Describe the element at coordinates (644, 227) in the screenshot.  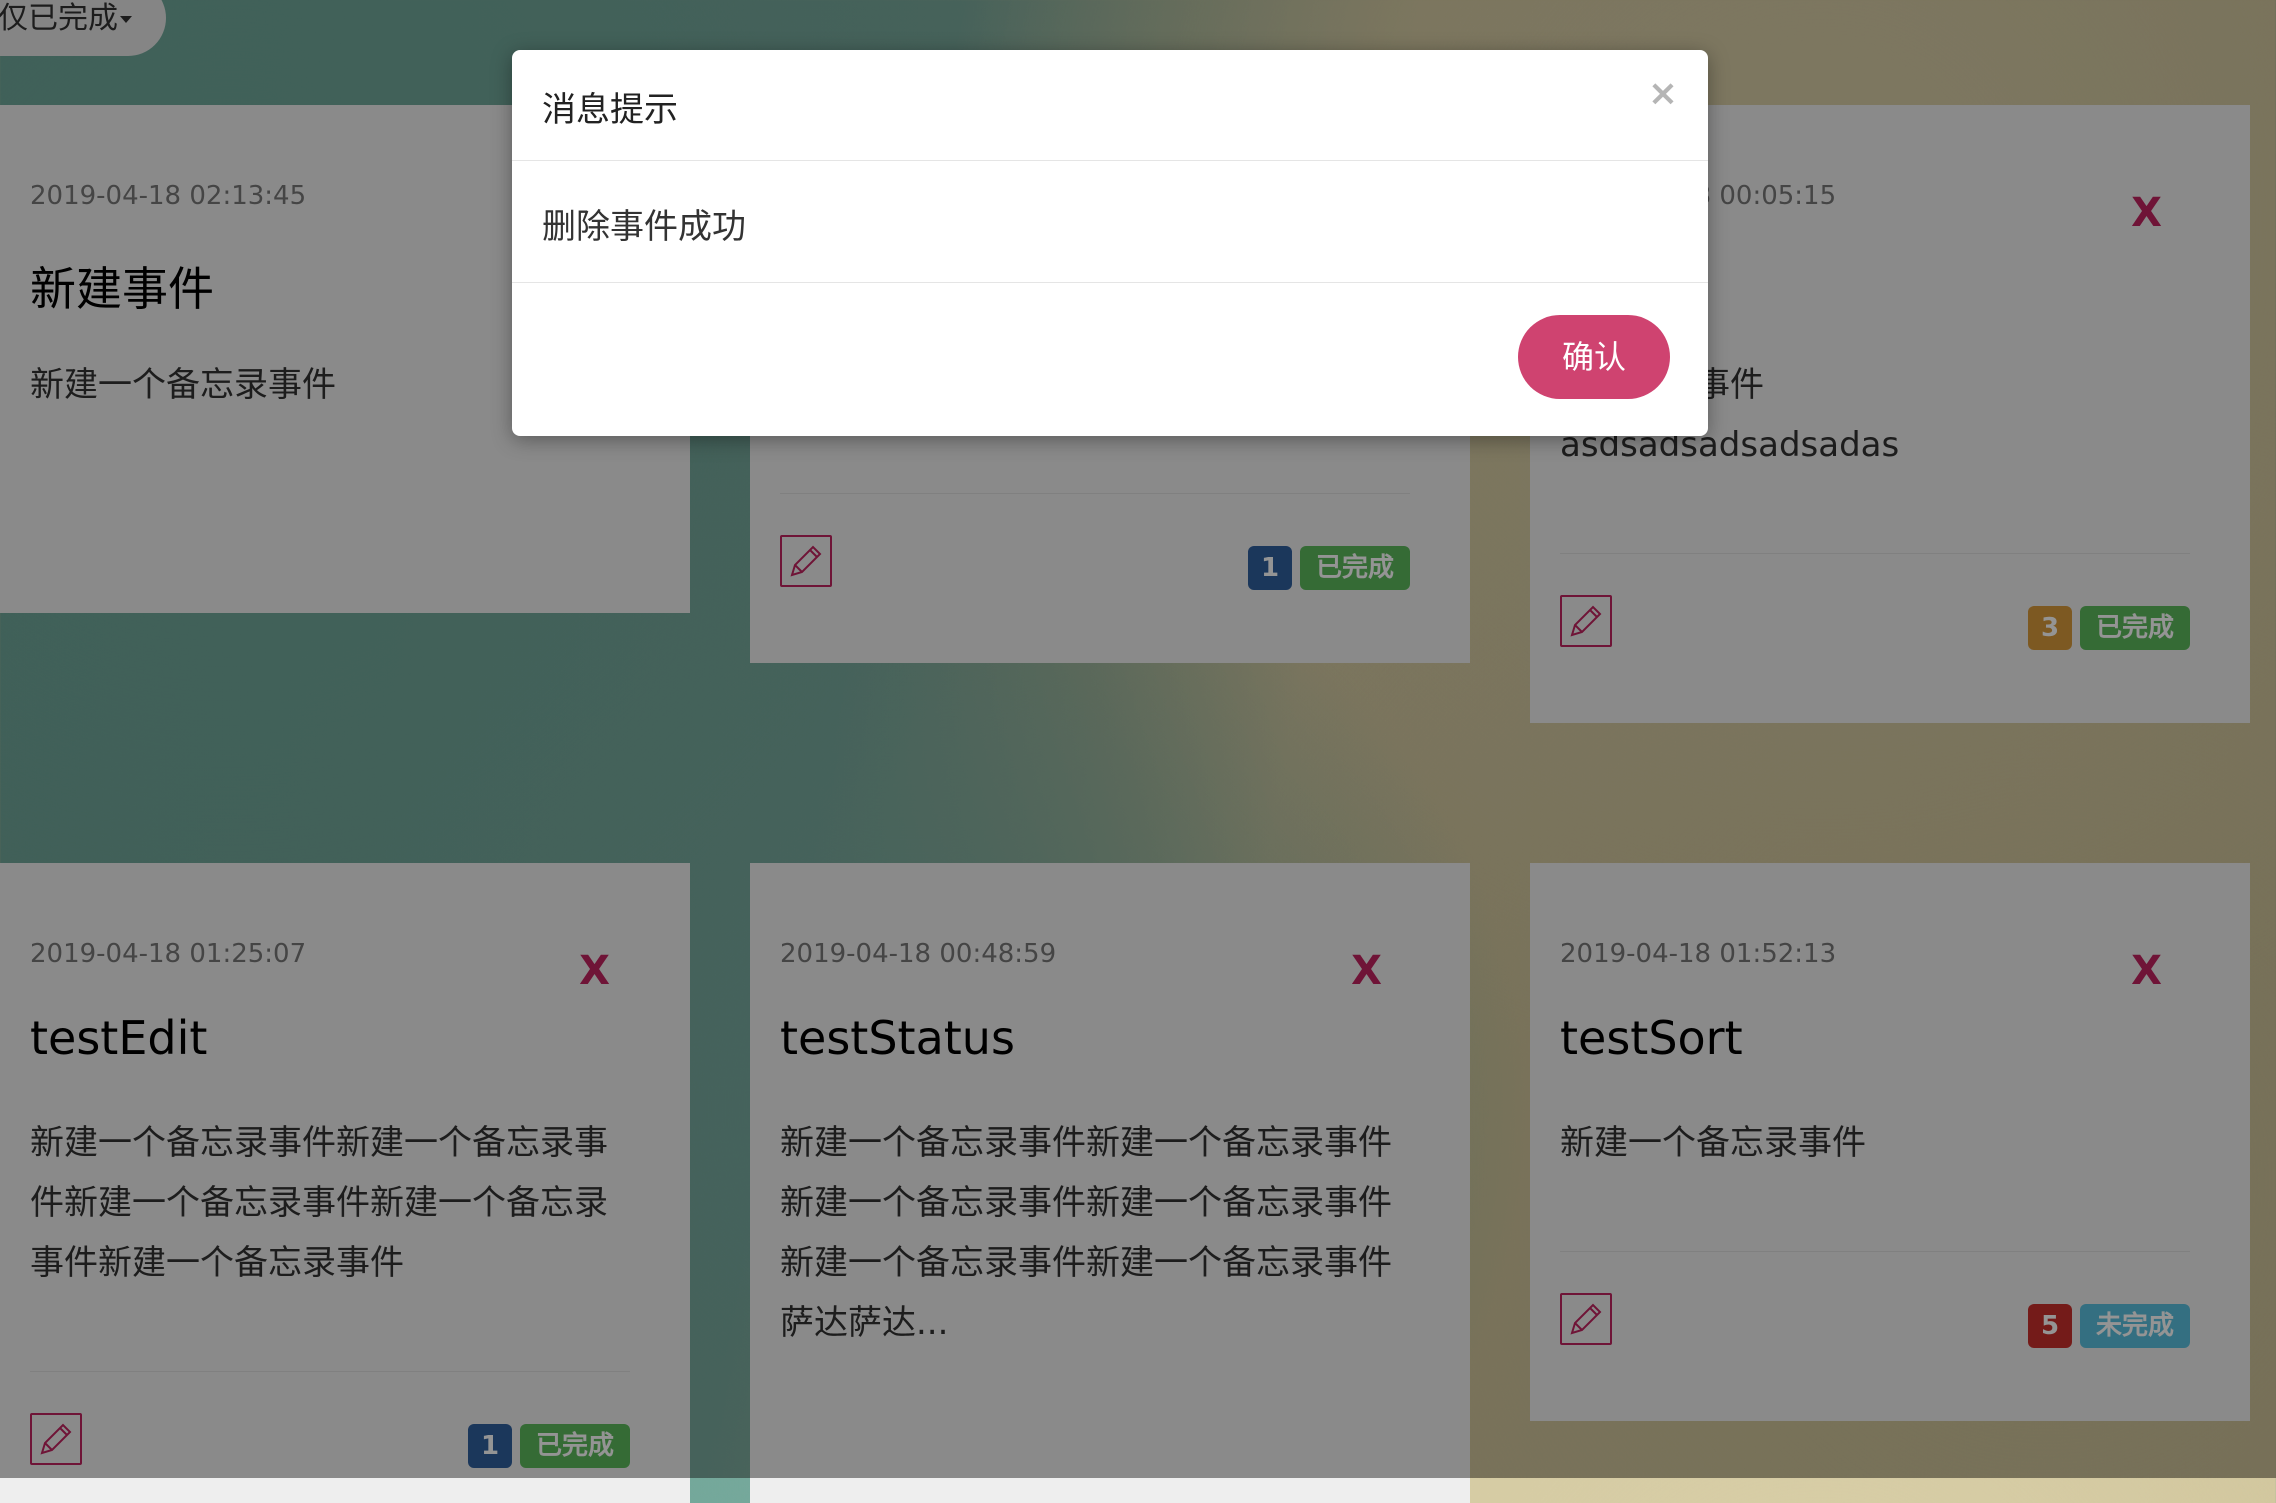
I see `dialog-message: 删除事件成功` at that location.